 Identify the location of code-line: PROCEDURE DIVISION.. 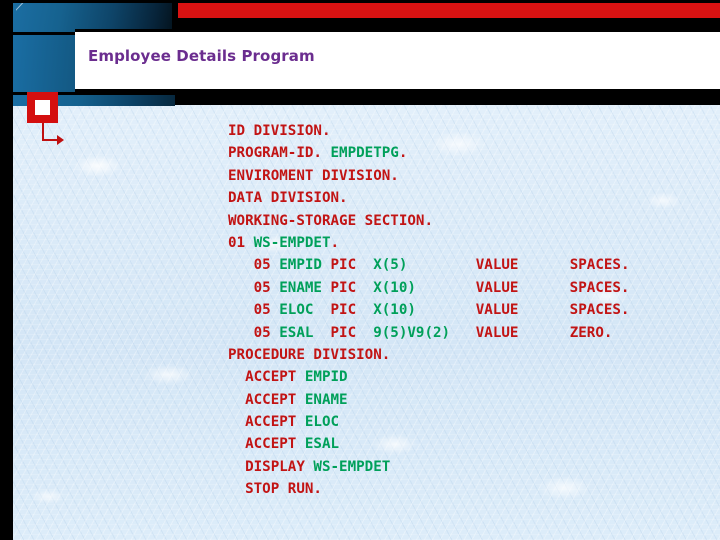
(429, 355).